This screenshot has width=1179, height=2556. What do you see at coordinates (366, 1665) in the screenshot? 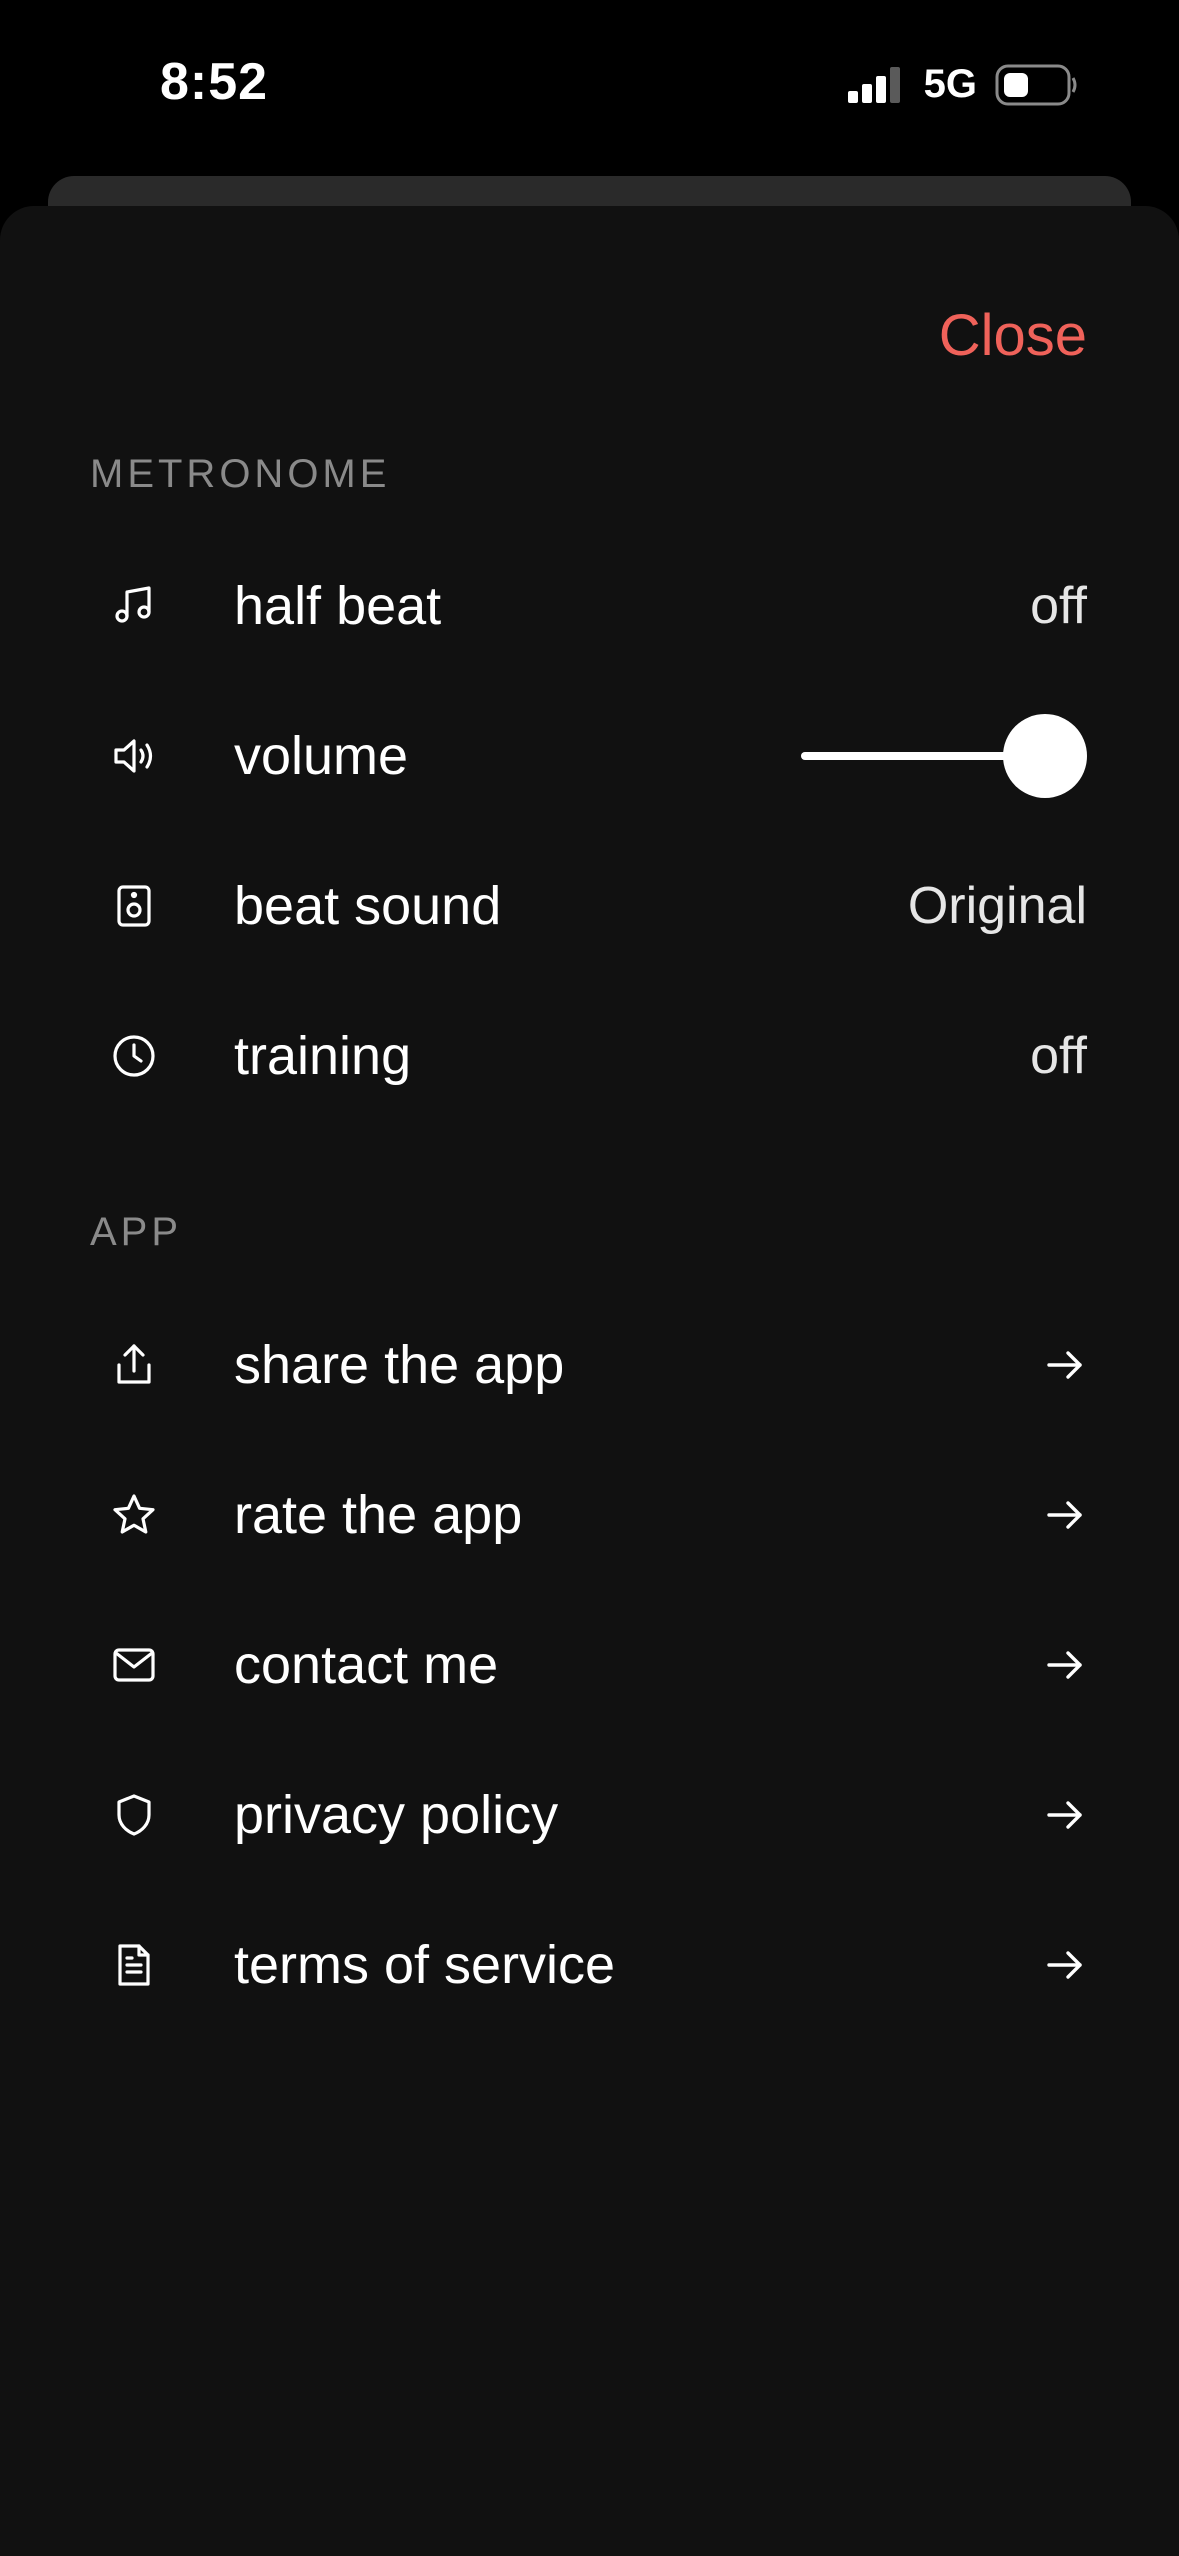
I see `app-row-label: contact me` at bounding box center [366, 1665].